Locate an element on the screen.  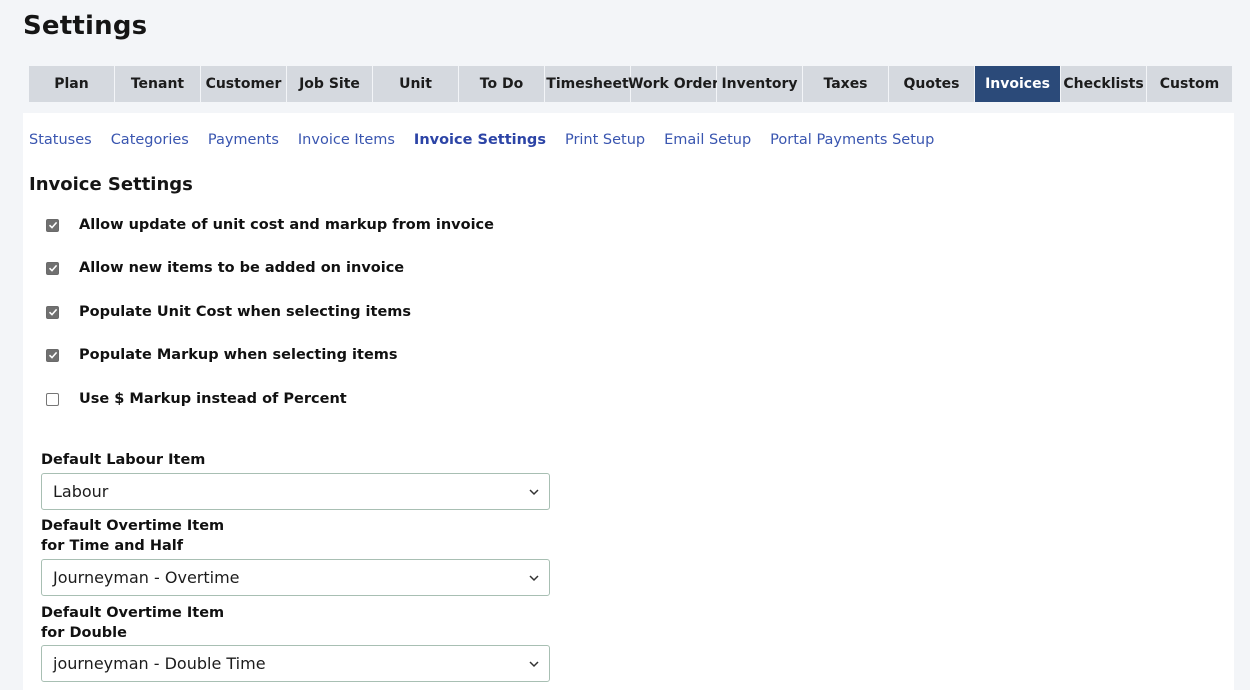
field-label-line2: for Double is located at coordinates (84, 633).